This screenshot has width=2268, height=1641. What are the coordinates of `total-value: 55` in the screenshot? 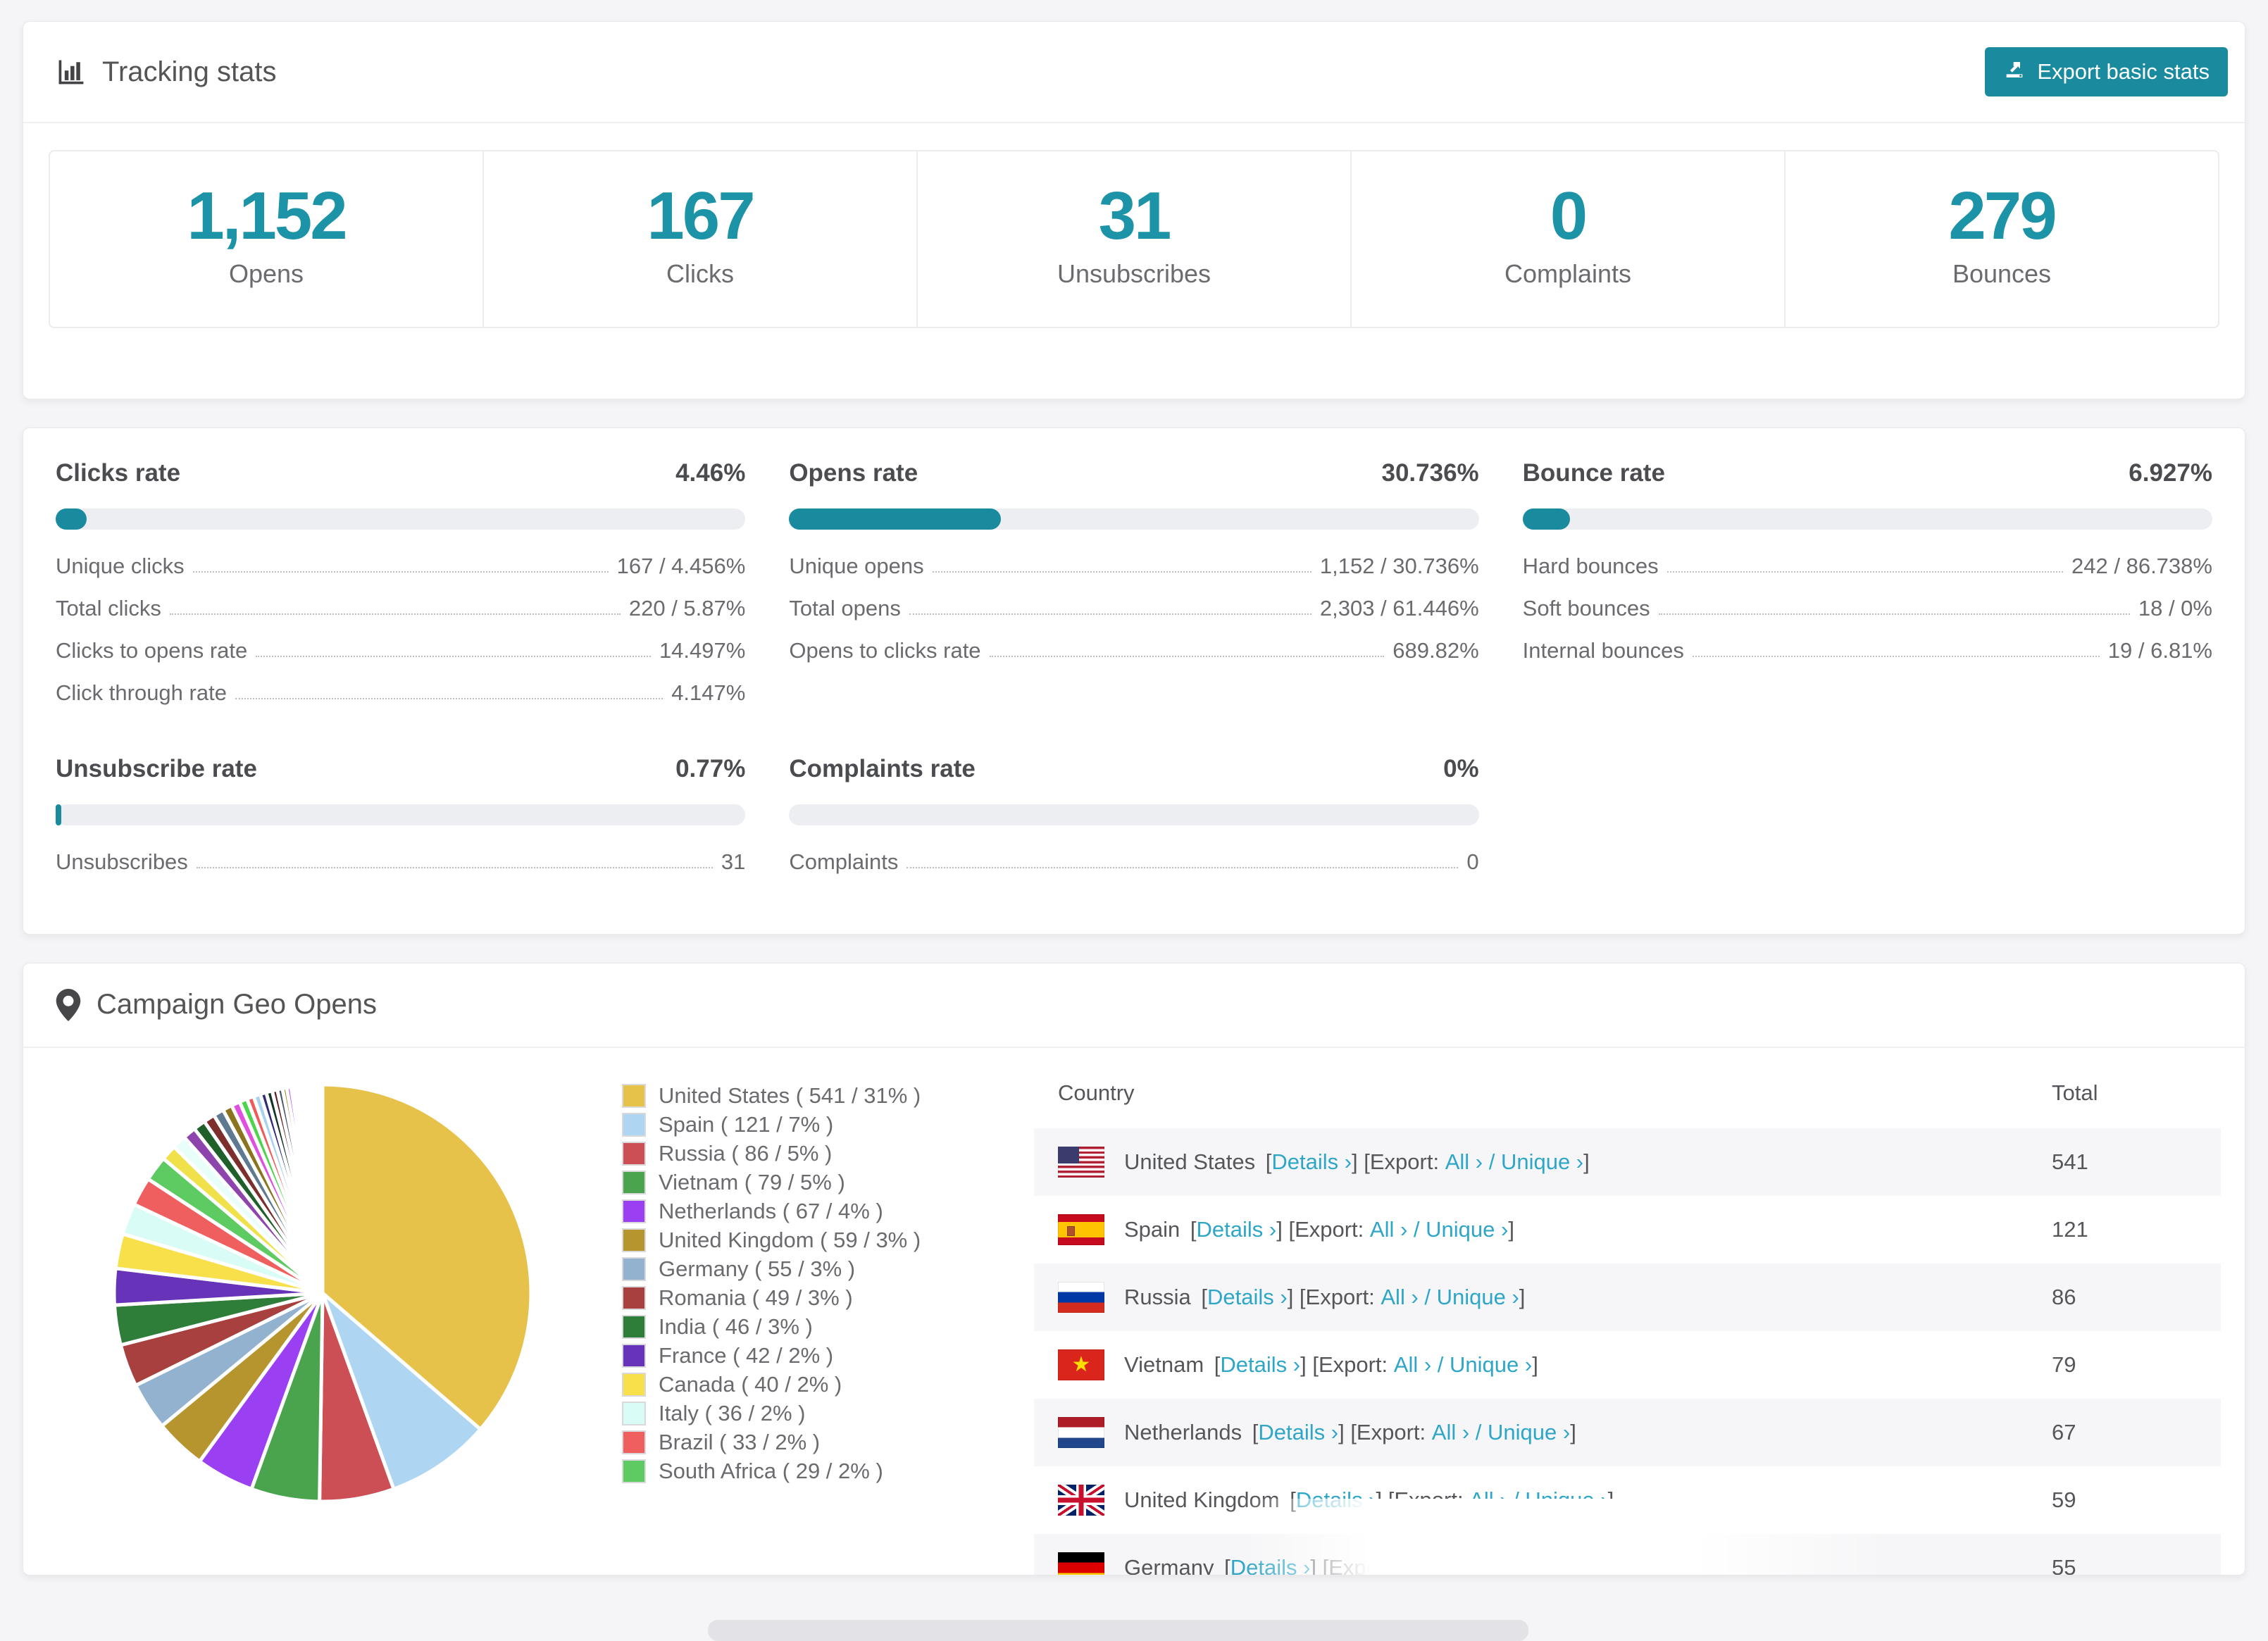 It's located at (2064, 1565).